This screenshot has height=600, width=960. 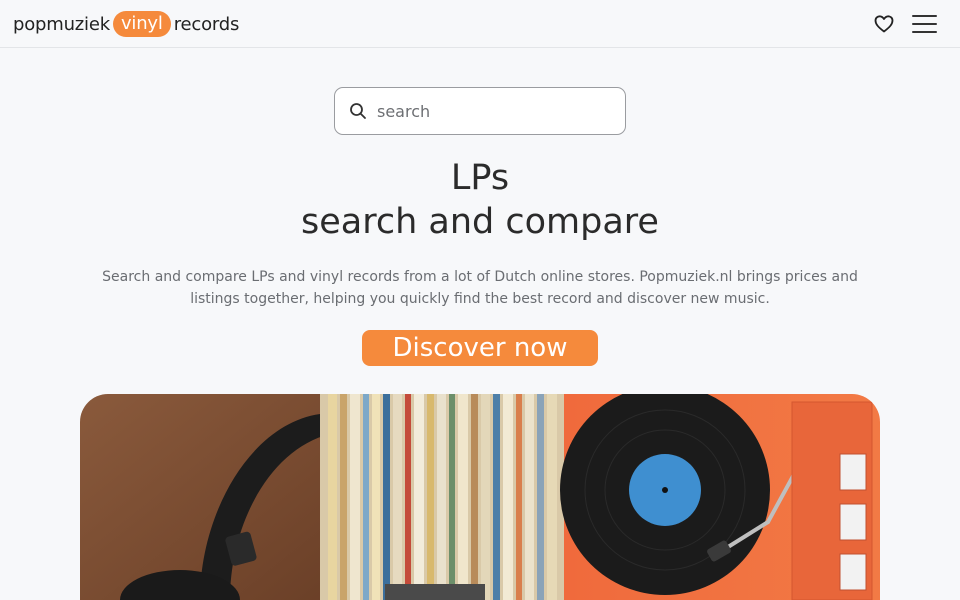 I want to click on logo-pill-vinyl: vinyl, so click(x=141, y=24).